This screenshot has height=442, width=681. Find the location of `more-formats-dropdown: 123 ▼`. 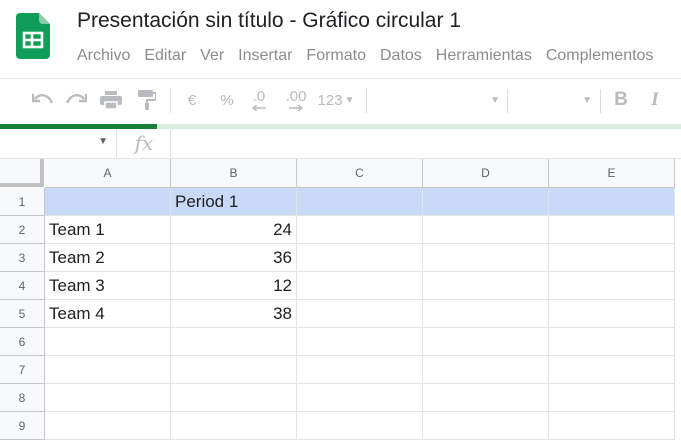

more-formats-dropdown: 123 ▼ is located at coordinates (336, 100).